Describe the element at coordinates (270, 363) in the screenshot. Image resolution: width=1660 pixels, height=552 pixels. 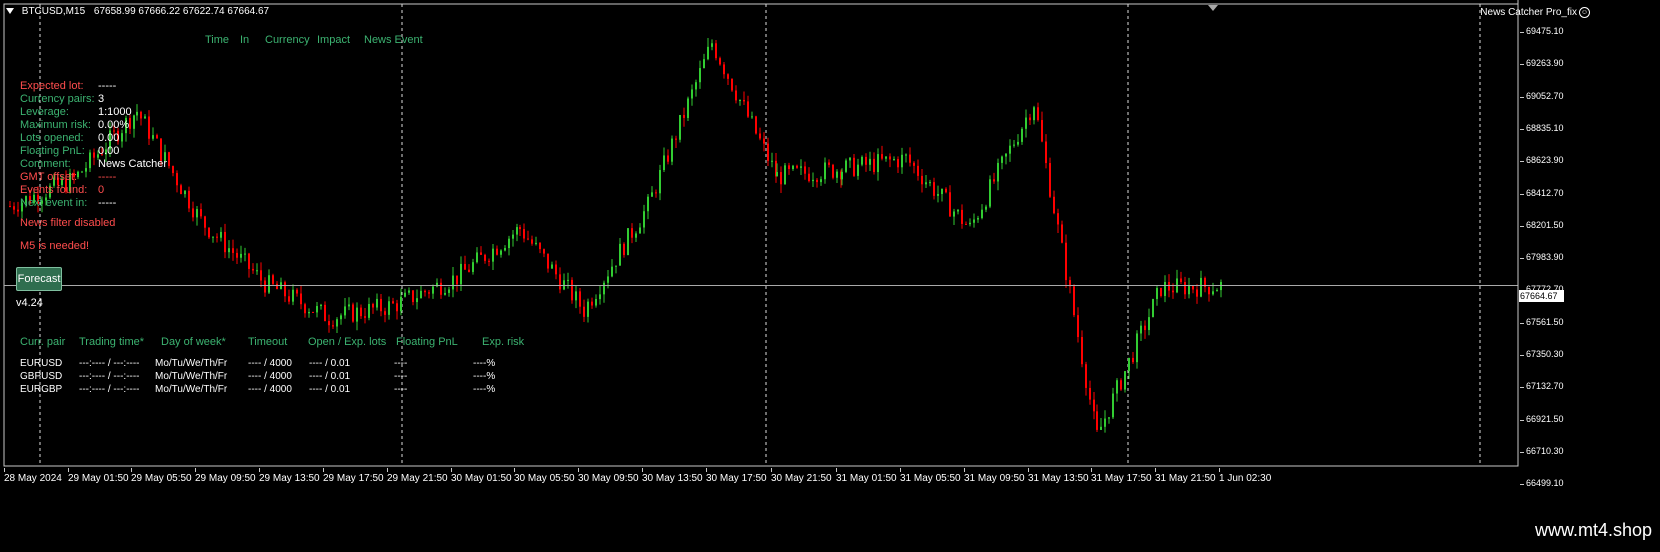
I see `table-cell: ---- / 4000` at that location.